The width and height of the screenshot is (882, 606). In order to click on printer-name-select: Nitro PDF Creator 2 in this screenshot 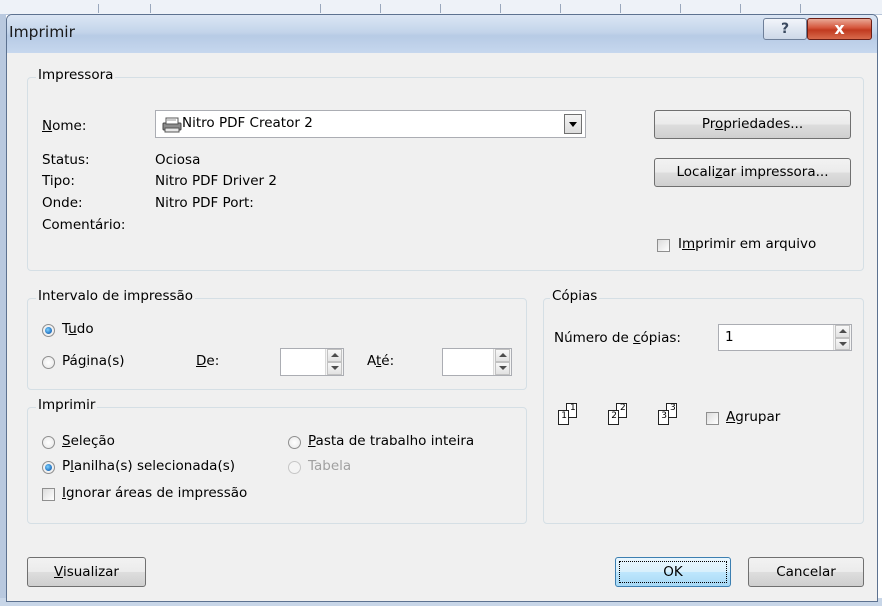, I will do `click(370, 124)`.